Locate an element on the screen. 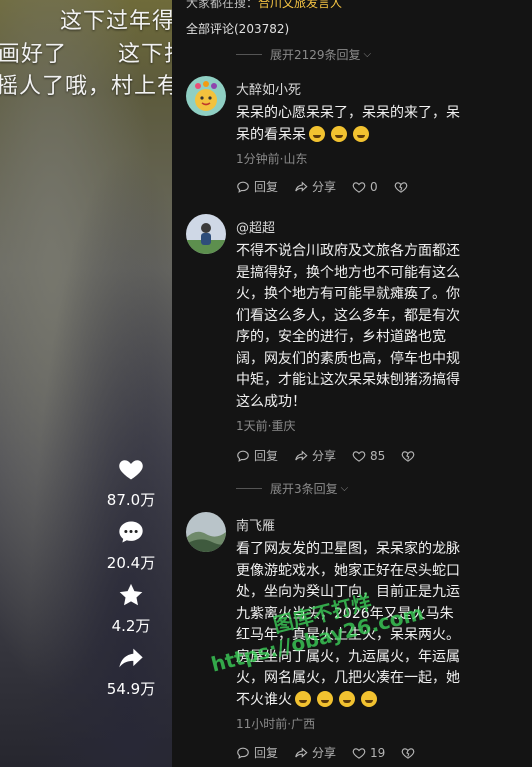 This screenshot has height=767, width=532. like-count: 85 is located at coordinates (378, 455).